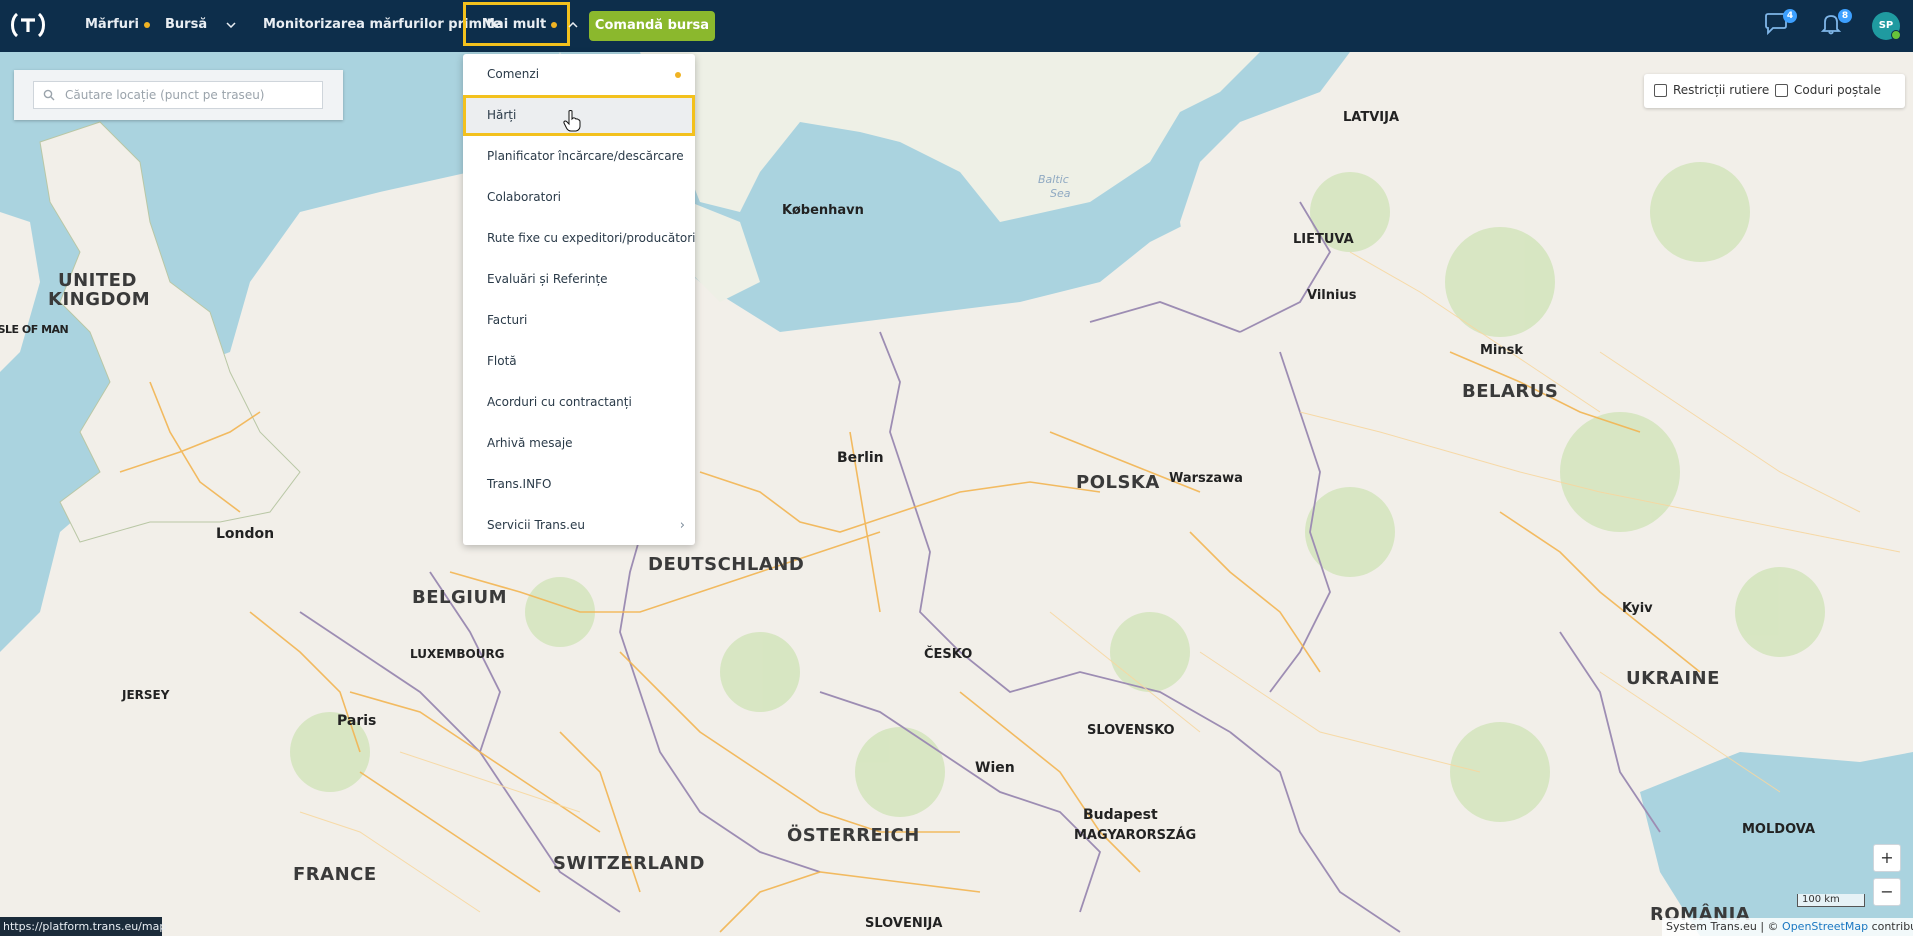  I want to click on nav-bursa: Bursă, so click(200, 24).